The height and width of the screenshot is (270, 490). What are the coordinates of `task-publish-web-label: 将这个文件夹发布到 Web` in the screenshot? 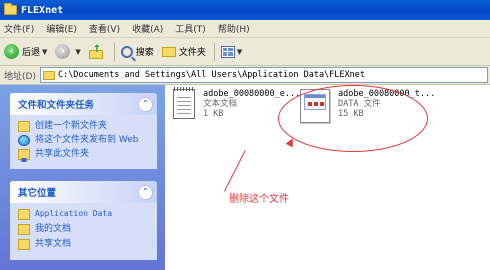 It's located at (87, 140).